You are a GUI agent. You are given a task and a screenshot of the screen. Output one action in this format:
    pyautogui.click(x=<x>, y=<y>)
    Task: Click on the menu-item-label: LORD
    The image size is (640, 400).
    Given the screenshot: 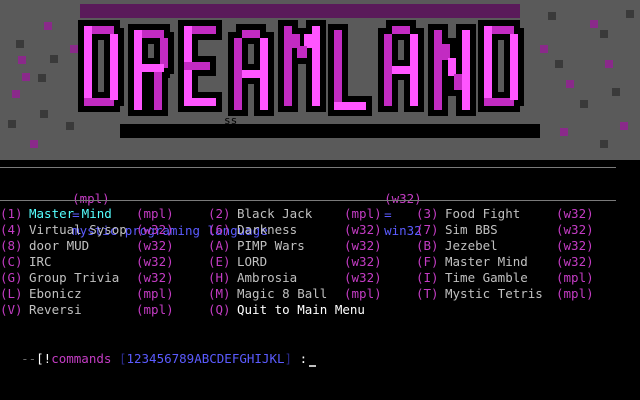 What is the action you would take?
    pyautogui.click(x=252, y=261)
    